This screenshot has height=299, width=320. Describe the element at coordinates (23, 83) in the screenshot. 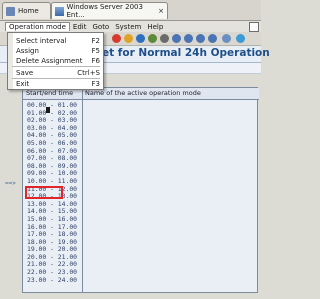

I see `menu-item-label: Exit` at that location.